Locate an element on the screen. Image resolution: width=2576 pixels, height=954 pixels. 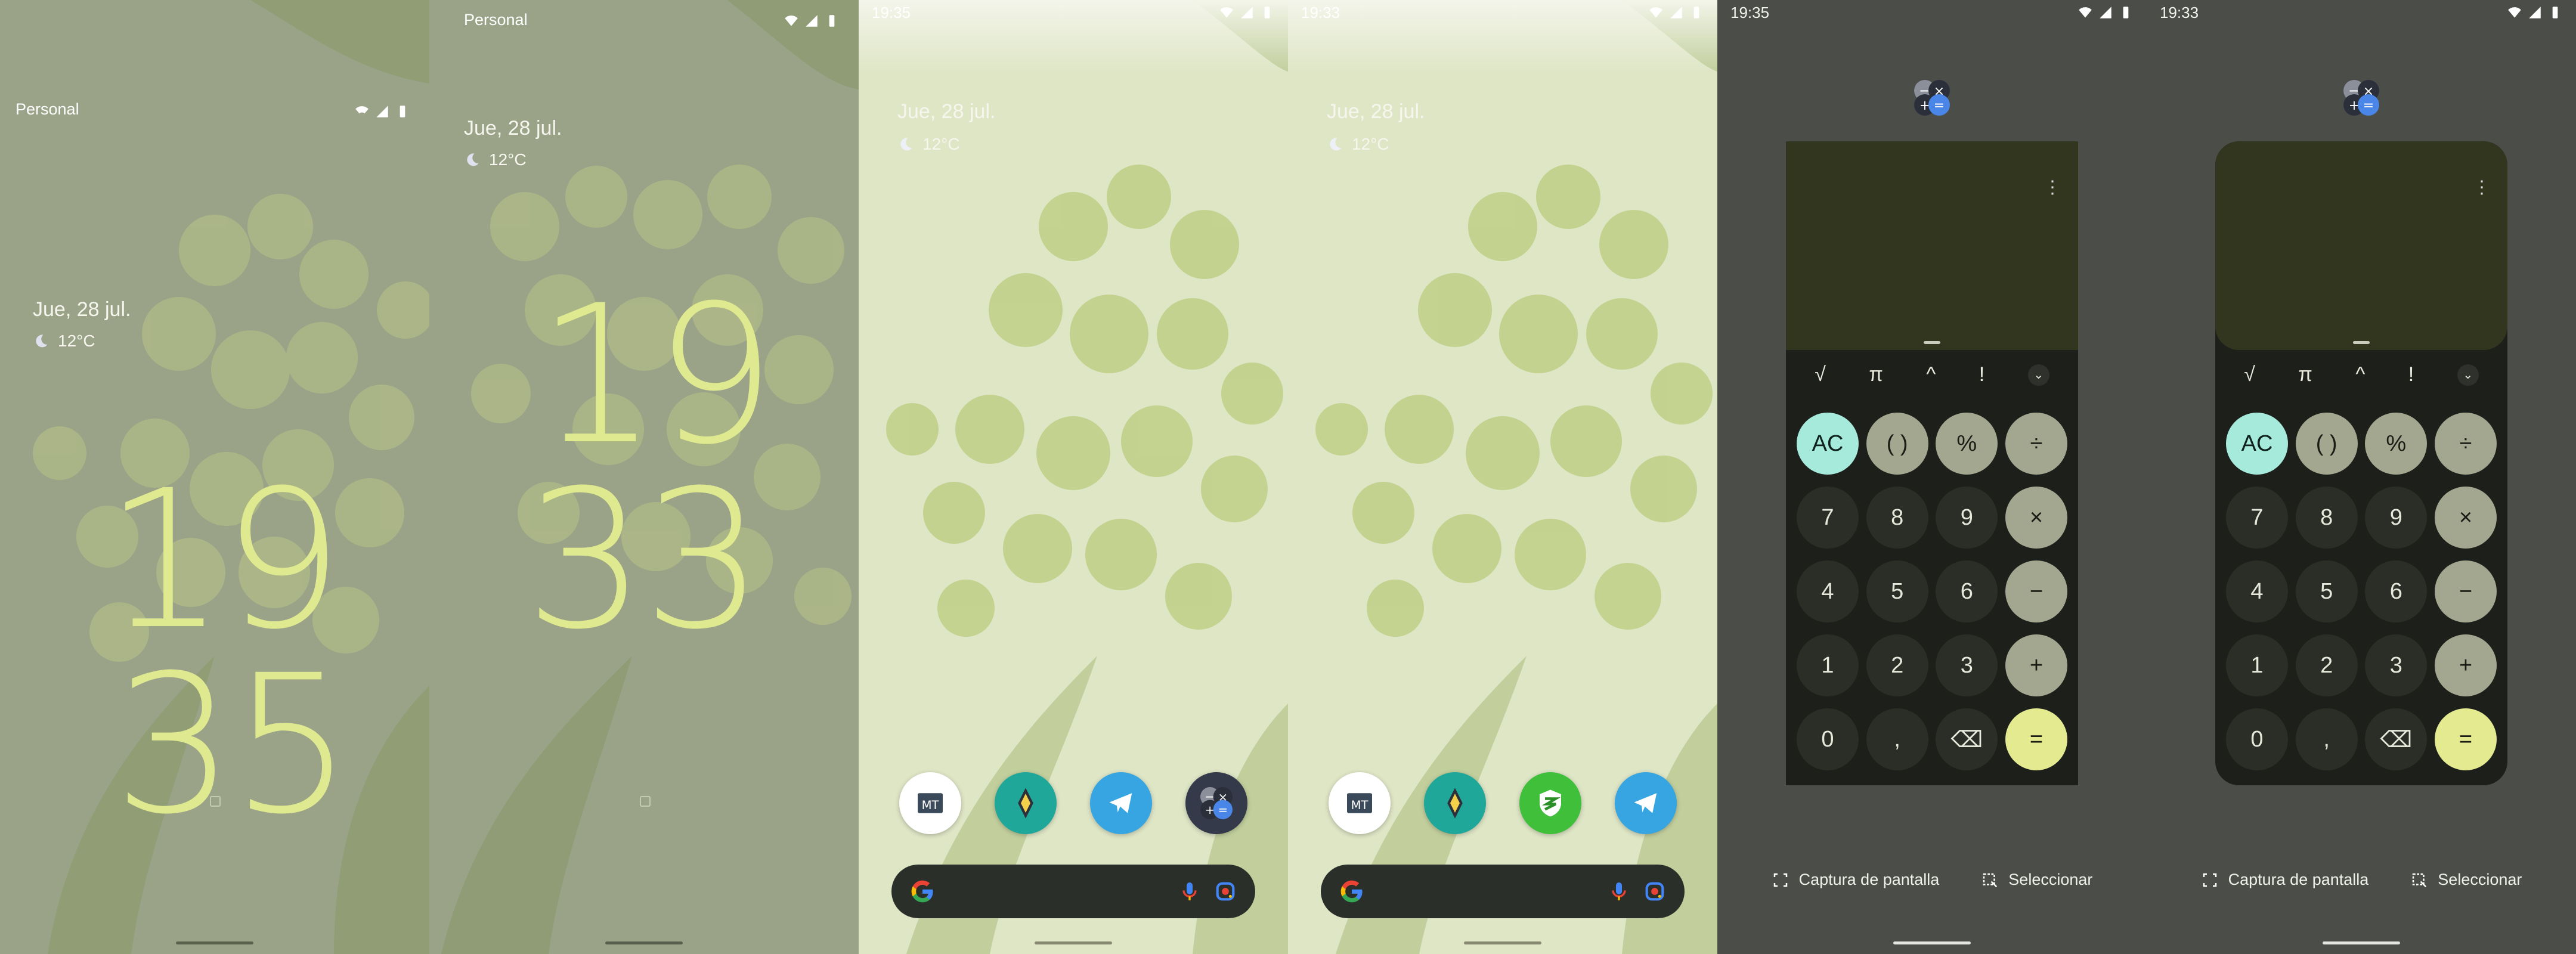
wifi-icon is located at coordinates (2085, 12).